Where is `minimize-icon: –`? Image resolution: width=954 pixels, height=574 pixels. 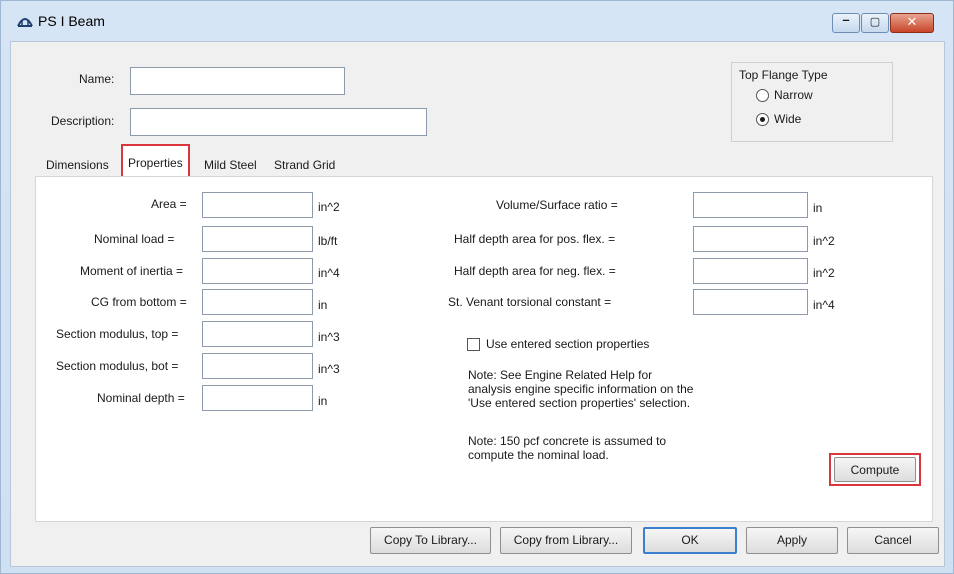
minimize-icon: – is located at coordinates (846, 19).